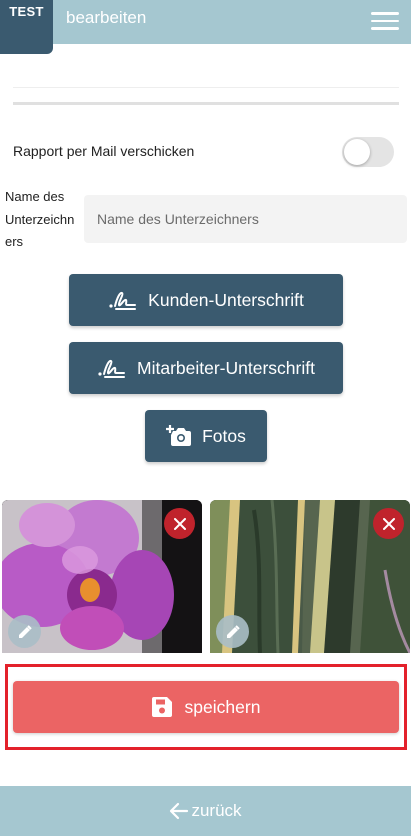 The width and height of the screenshot is (411, 836). Describe the element at coordinates (226, 299) in the screenshot. I see `customer-signature-label: Kunden-Unterschrift` at that location.